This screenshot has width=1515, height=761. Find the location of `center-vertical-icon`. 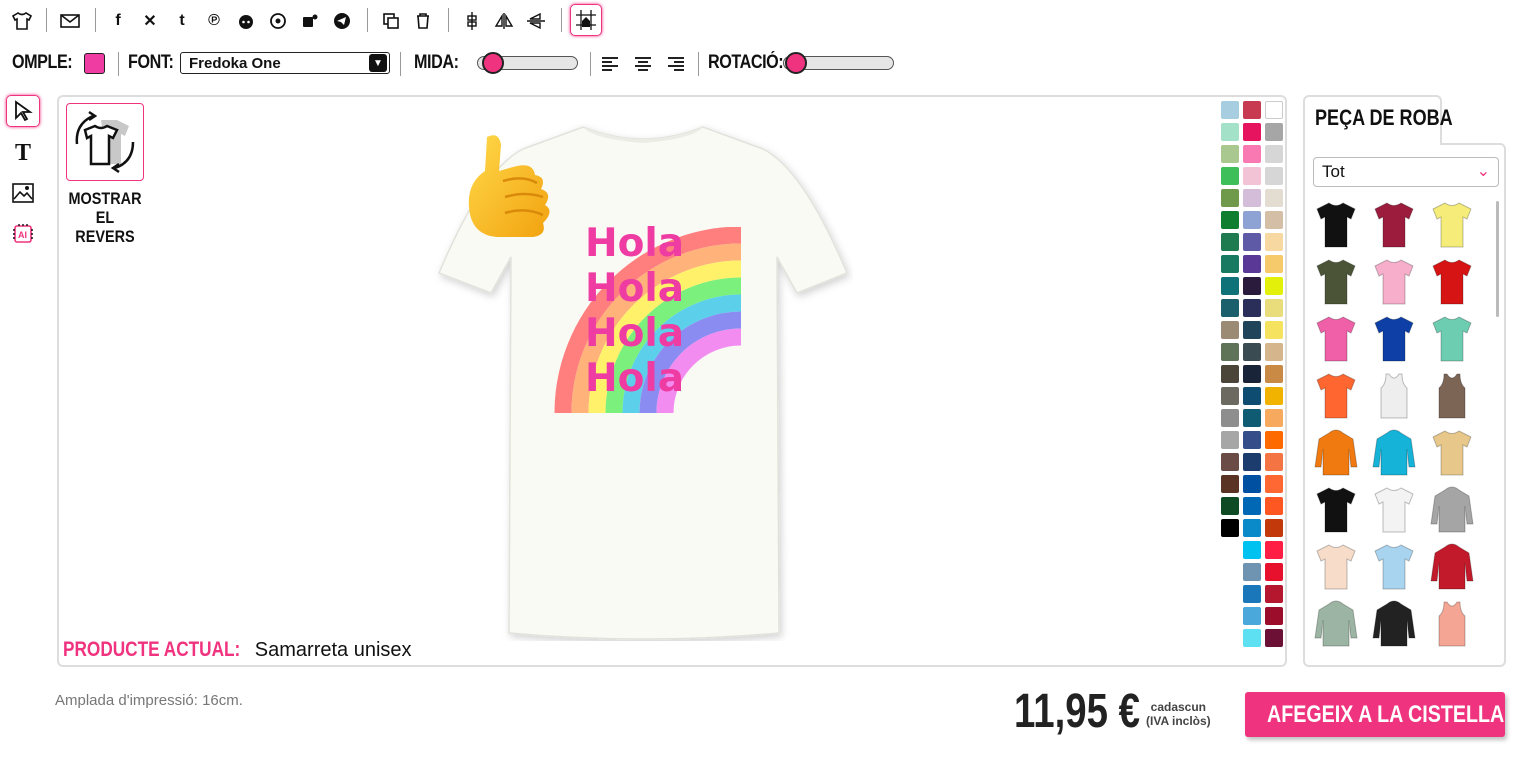

center-vertical-icon is located at coordinates (472, 21).